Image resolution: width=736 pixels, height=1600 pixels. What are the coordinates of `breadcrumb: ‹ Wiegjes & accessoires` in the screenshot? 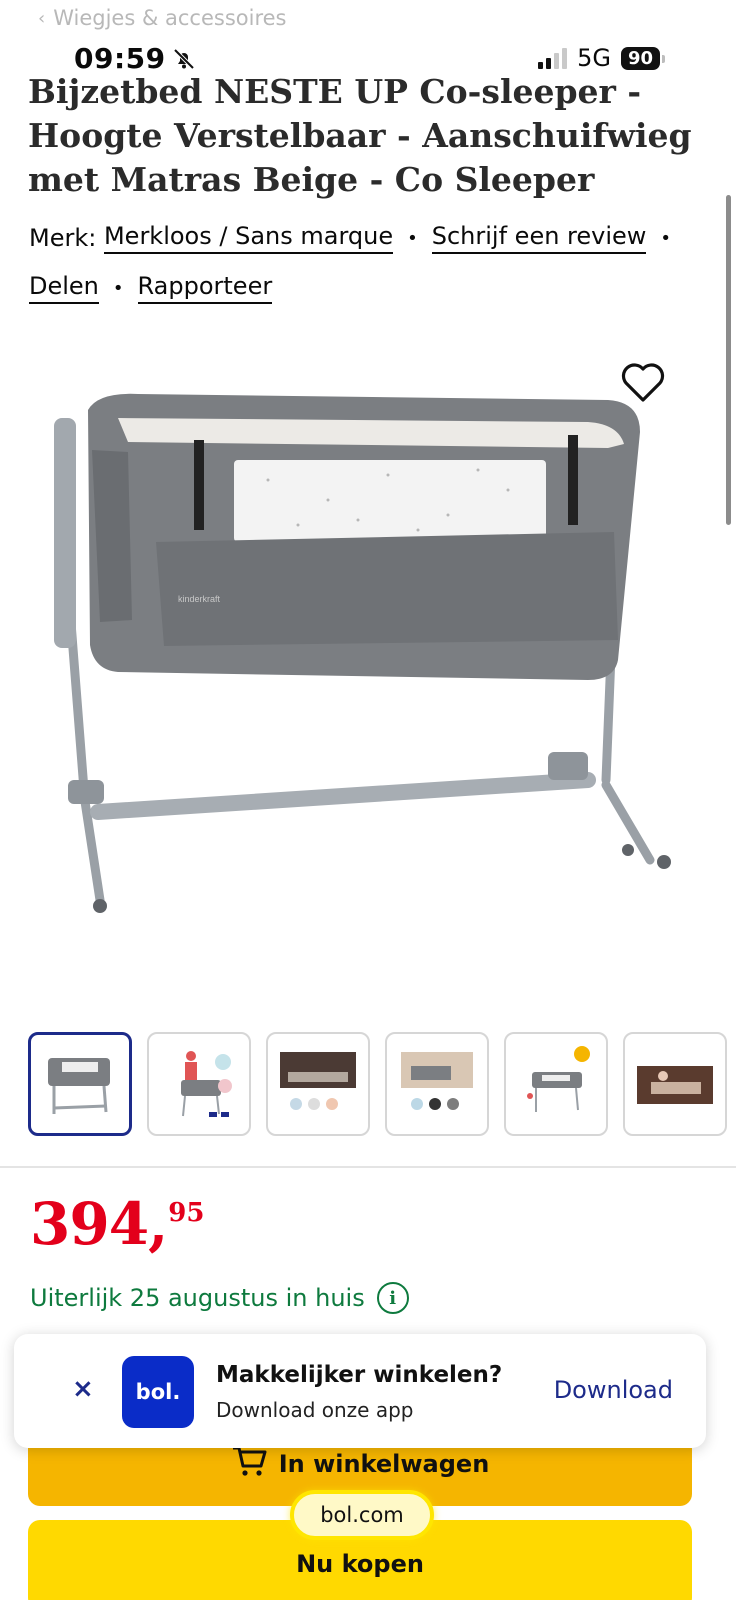 It's located at (162, 18).